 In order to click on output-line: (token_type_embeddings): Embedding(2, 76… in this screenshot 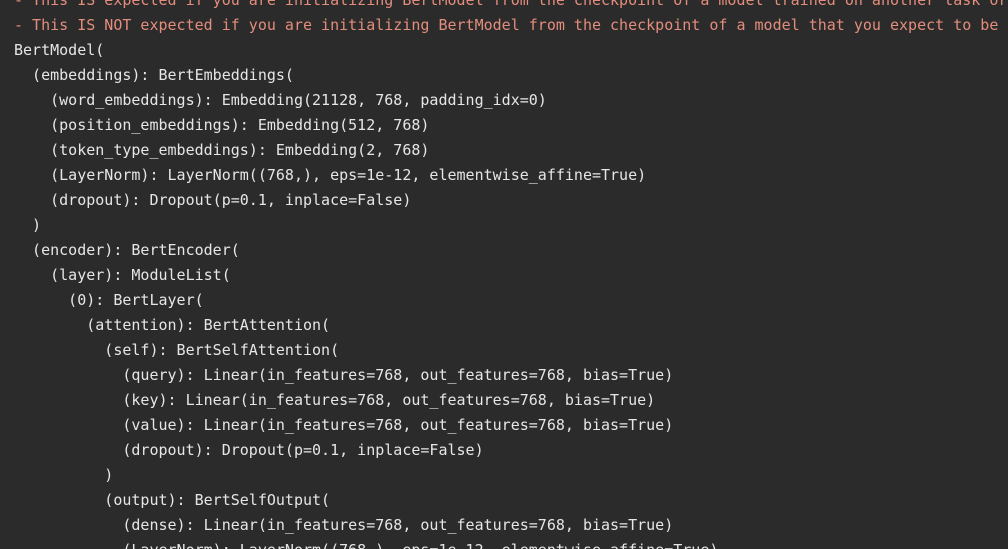, I will do `click(222, 150)`.